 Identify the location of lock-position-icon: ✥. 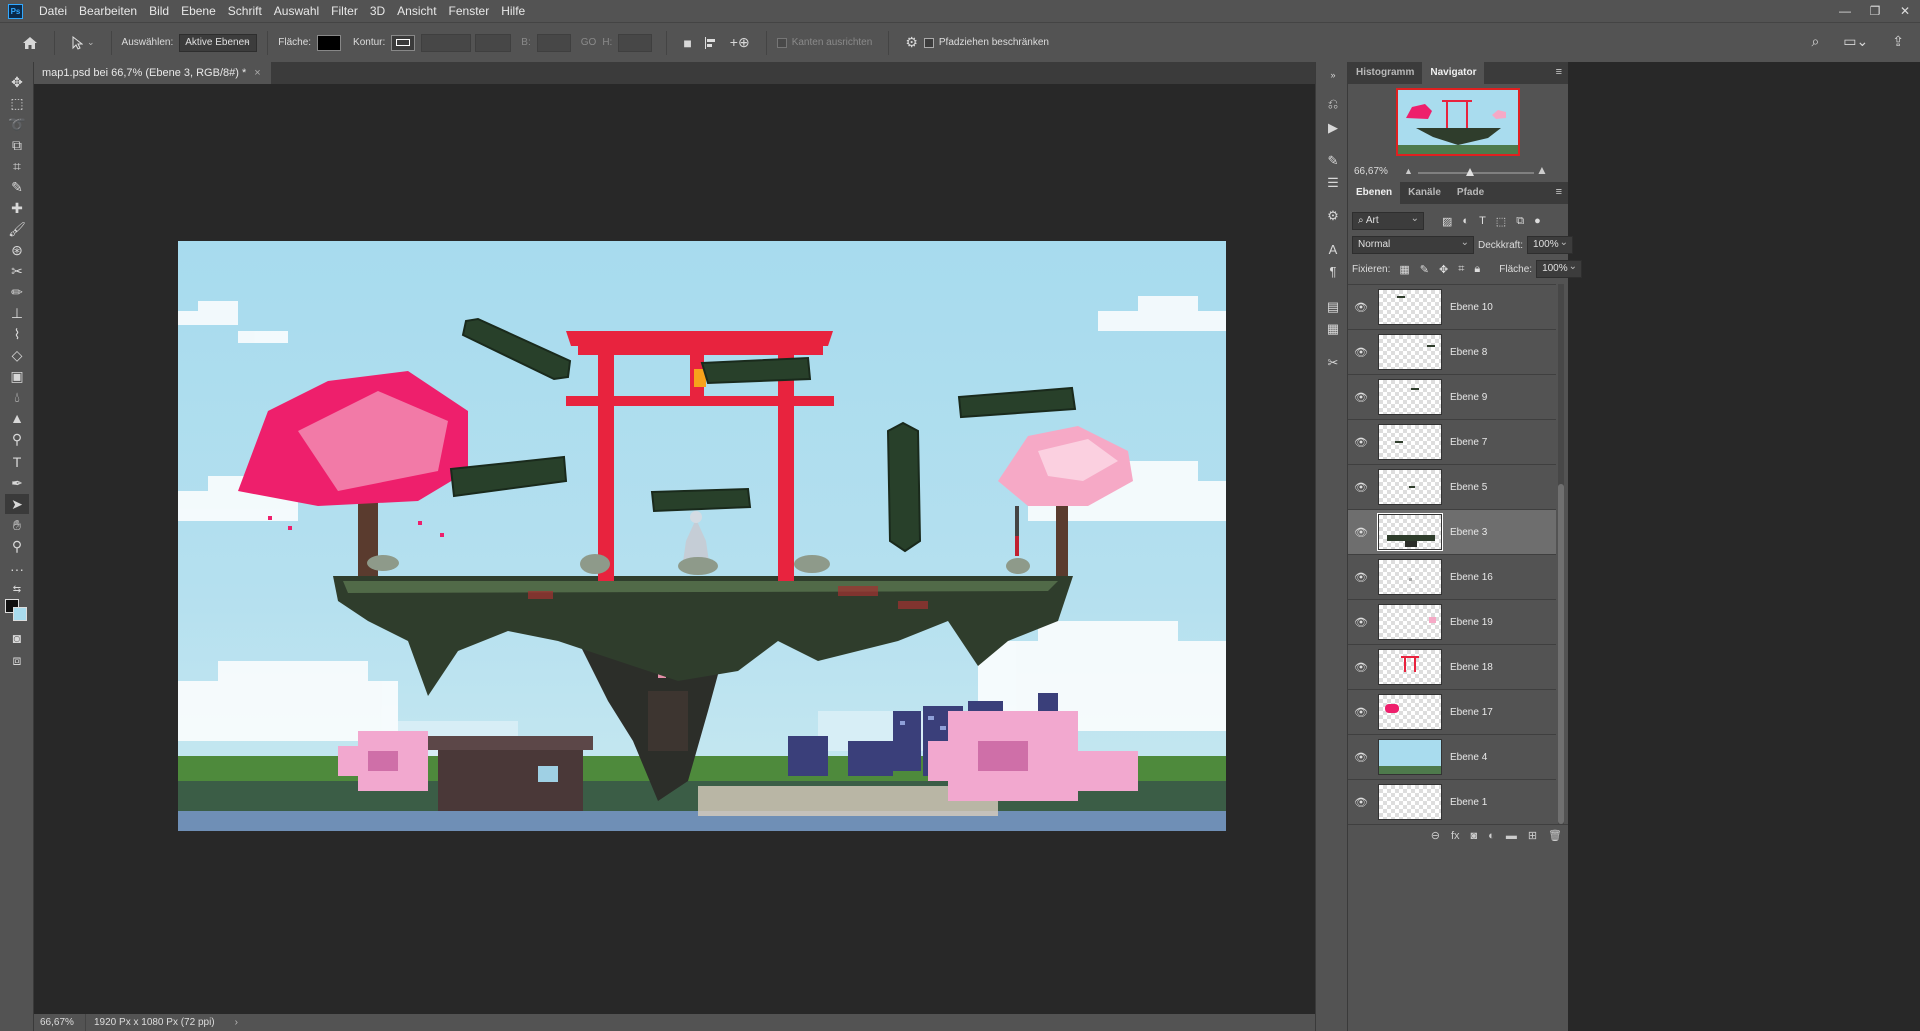
(1443, 269).